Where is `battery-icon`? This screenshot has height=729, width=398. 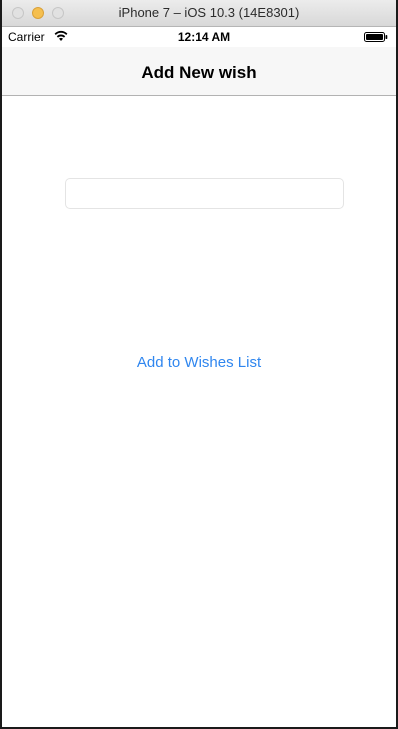 battery-icon is located at coordinates (376, 37).